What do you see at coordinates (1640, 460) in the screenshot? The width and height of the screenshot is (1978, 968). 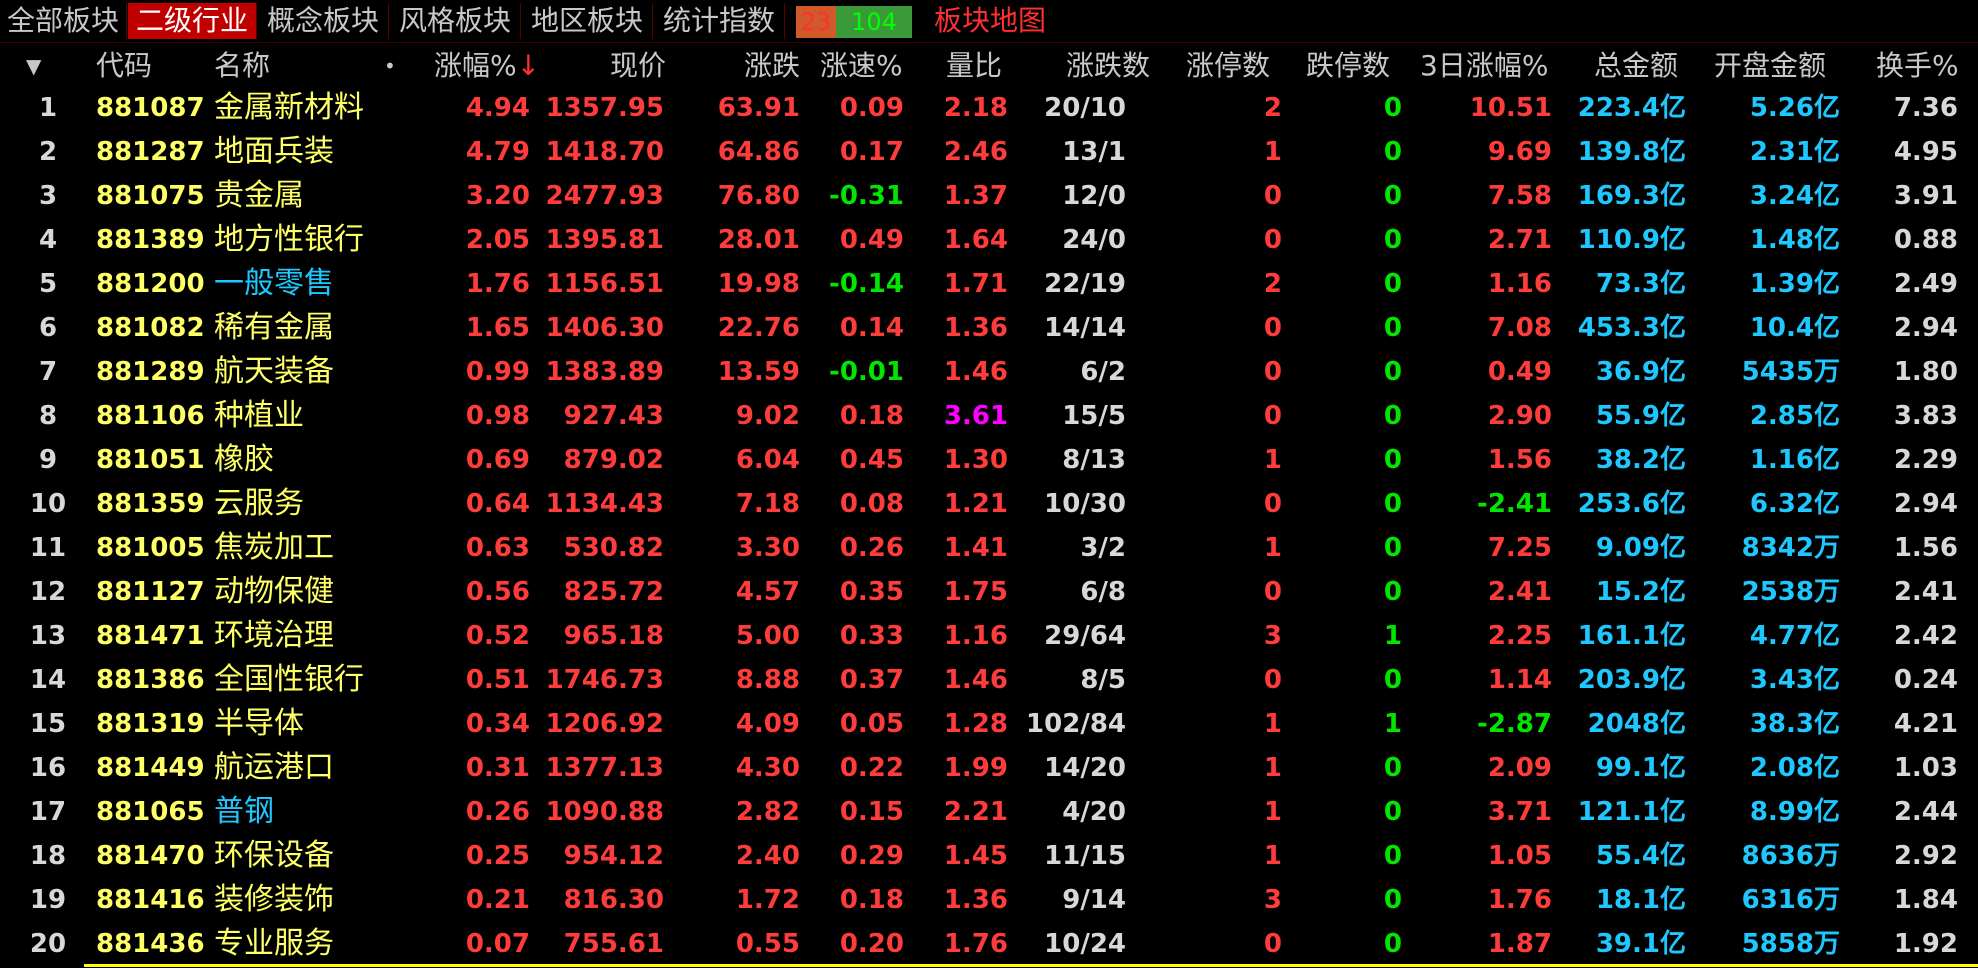 I see `total-amount: 38.2亿` at bounding box center [1640, 460].